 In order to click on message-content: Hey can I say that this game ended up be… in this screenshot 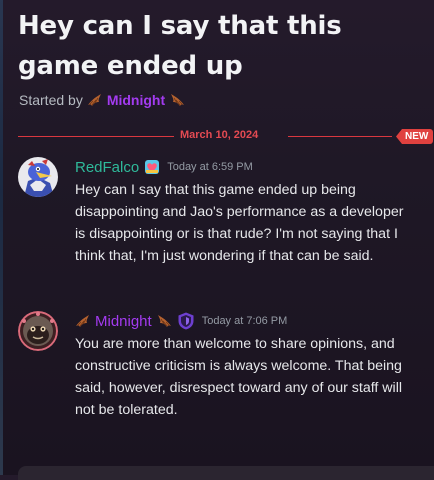, I will do `click(239, 223)`.